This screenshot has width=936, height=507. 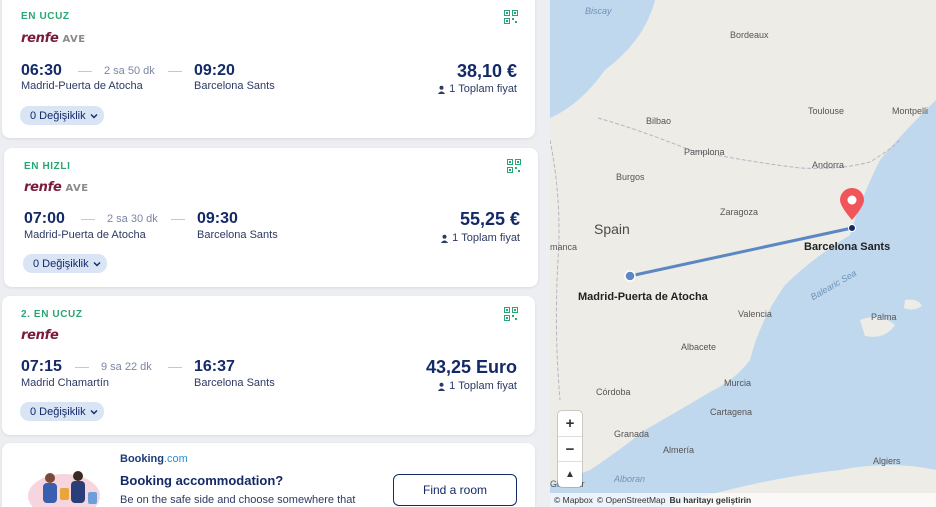 I want to click on map-label-spain: Spain, so click(x=612, y=229).